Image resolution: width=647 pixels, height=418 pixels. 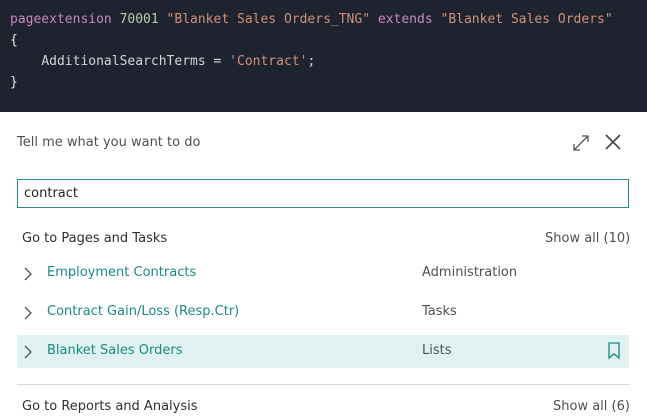 I want to click on code-number: 70001, so click(x=139, y=19).